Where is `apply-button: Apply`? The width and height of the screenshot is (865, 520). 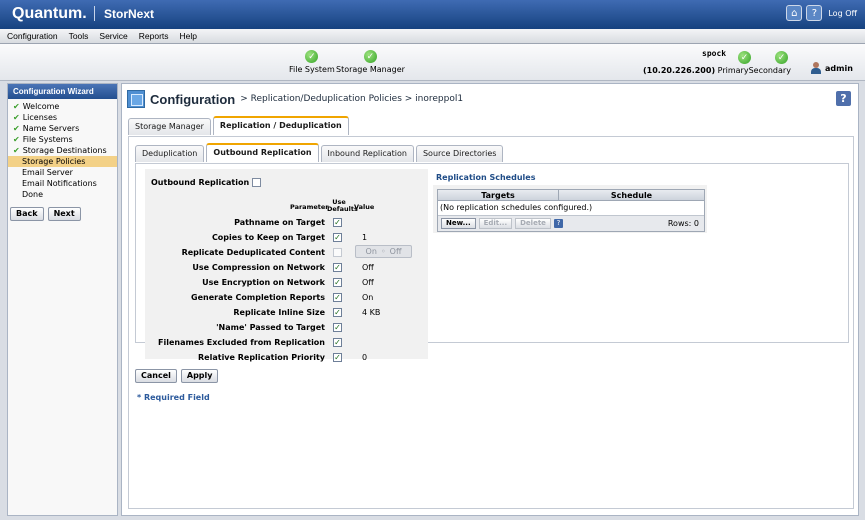
apply-button: Apply is located at coordinates (199, 376).